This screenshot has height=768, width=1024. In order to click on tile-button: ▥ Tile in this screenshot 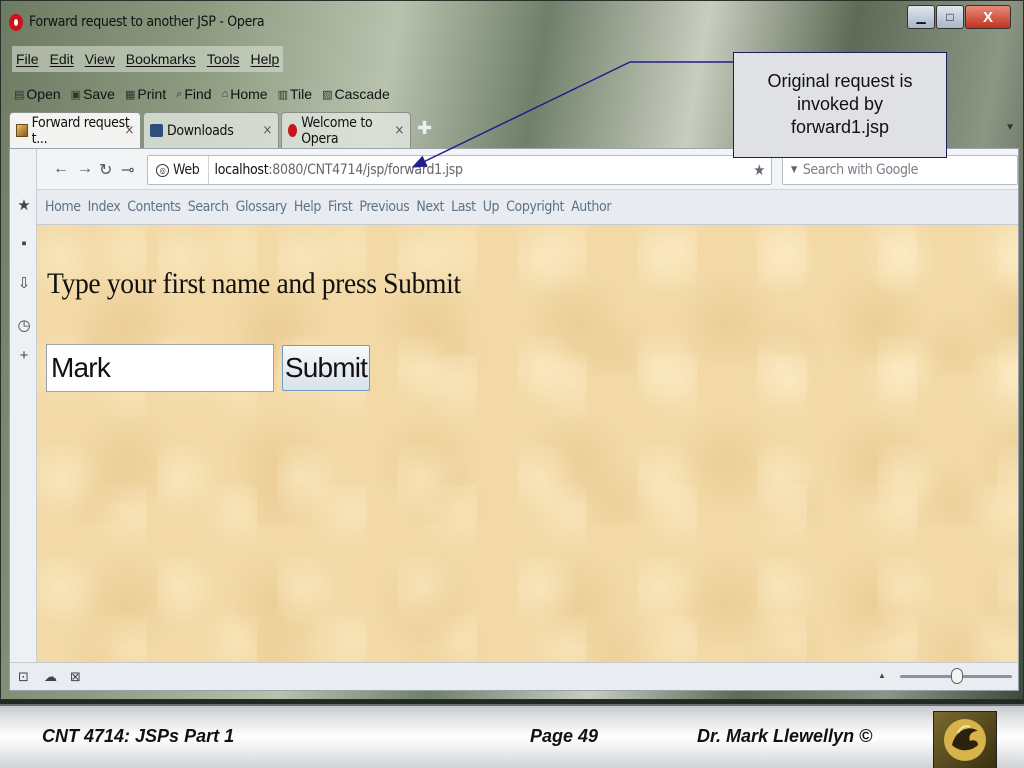, I will do `click(295, 94)`.